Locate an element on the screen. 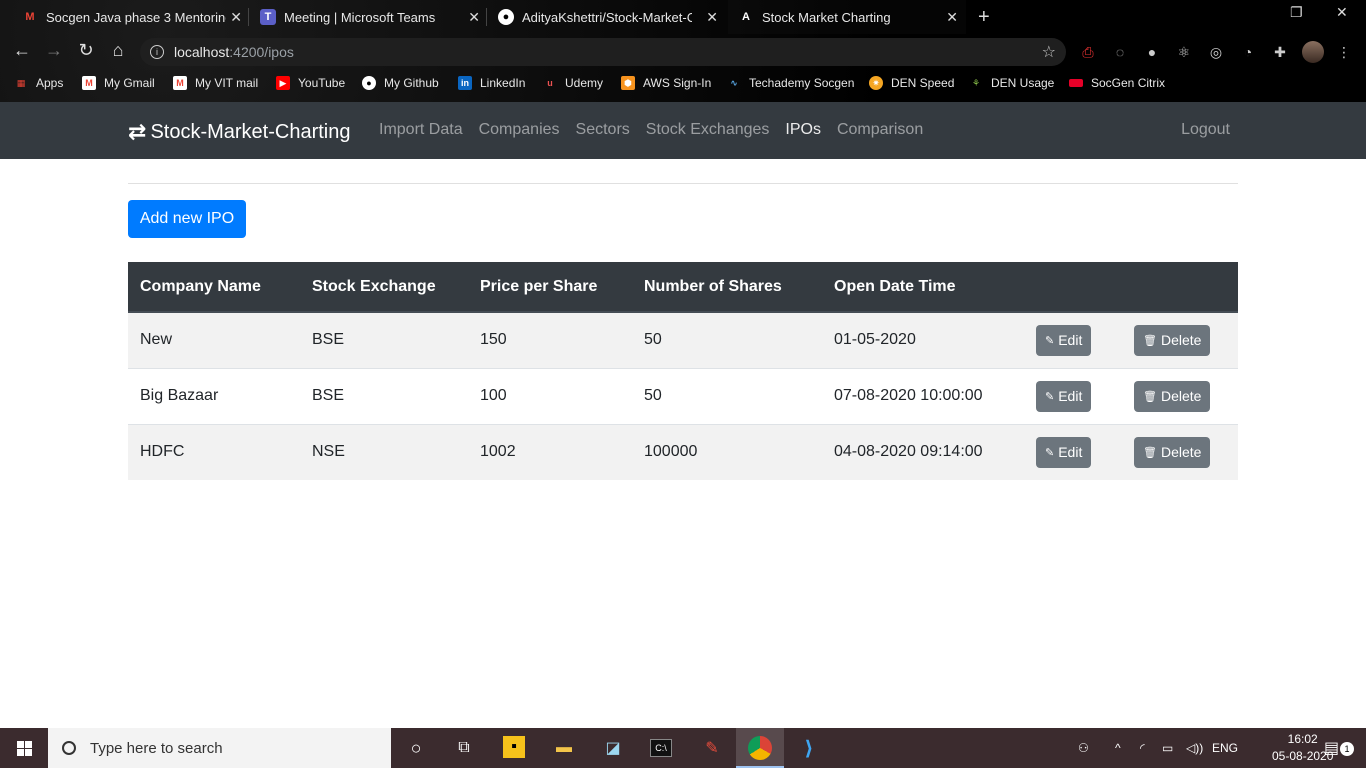  cell-exchange: NSE is located at coordinates (384, 451).